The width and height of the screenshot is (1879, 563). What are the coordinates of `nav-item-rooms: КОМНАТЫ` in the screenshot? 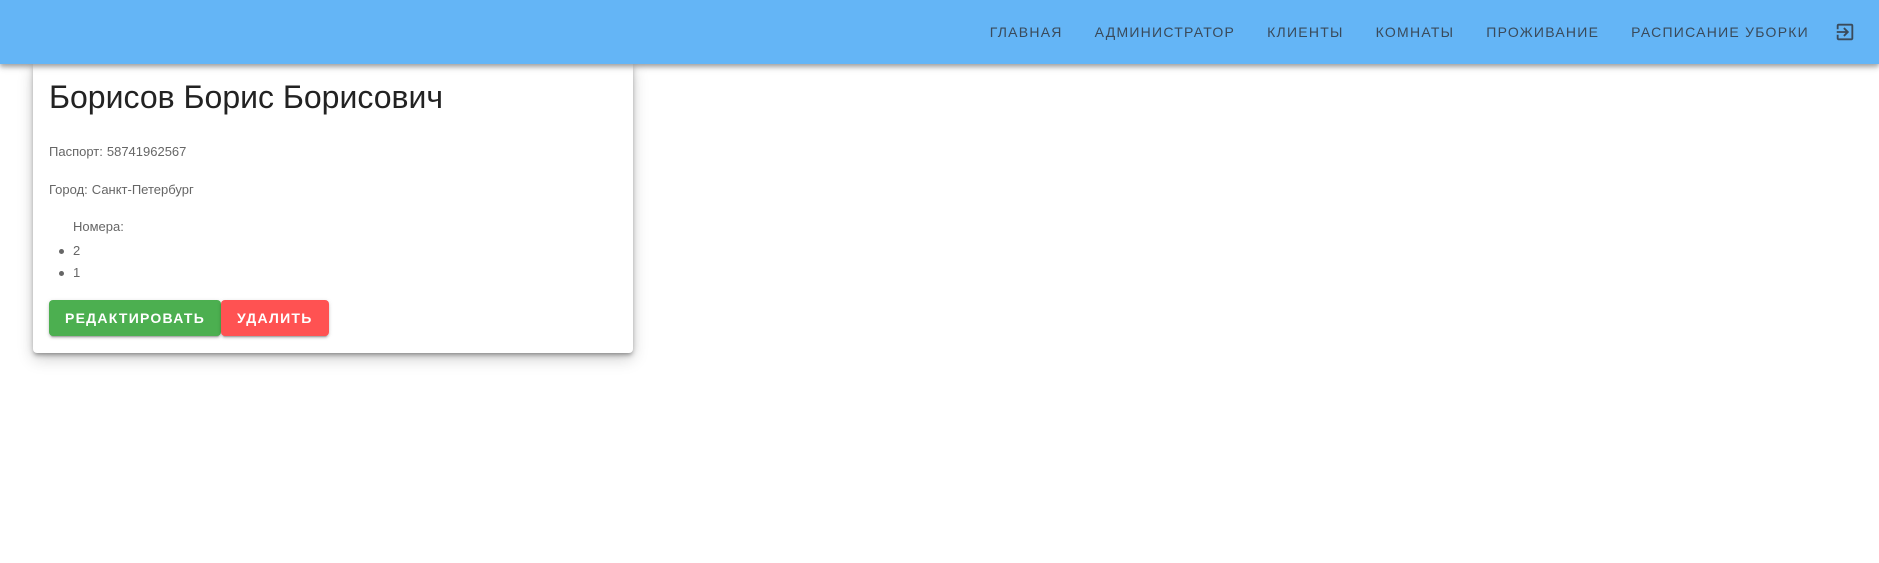 It's located at (1415, 32).